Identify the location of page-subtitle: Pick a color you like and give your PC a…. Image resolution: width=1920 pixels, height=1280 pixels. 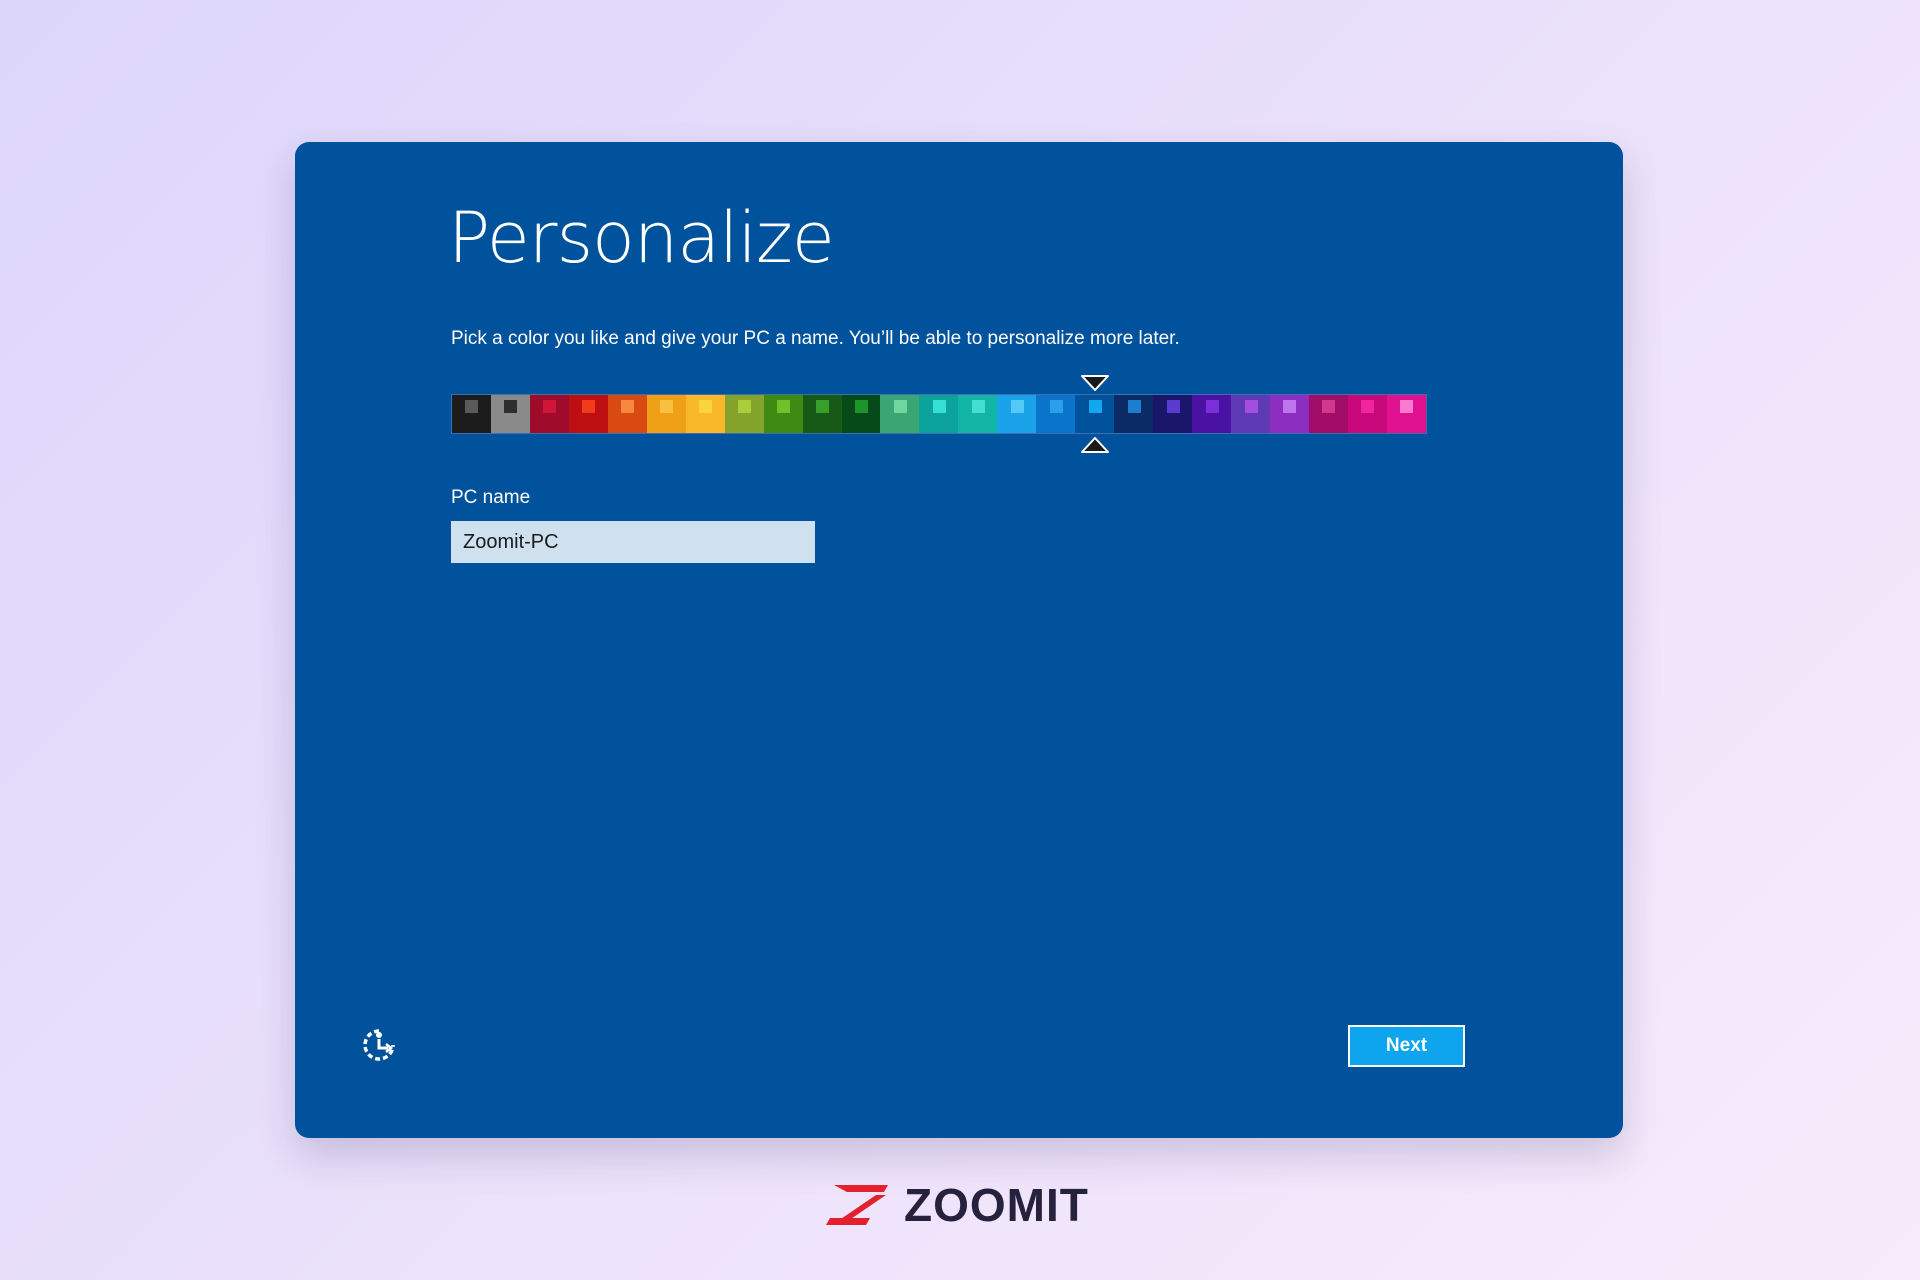
(815, 338).